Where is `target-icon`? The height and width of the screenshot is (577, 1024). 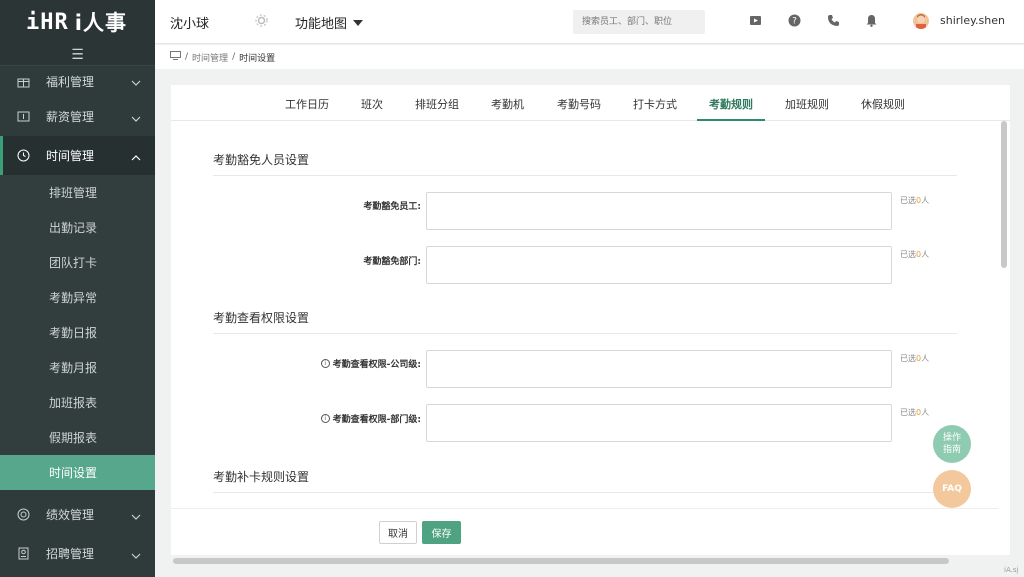
target-icon is located at coordinates (23, 515).